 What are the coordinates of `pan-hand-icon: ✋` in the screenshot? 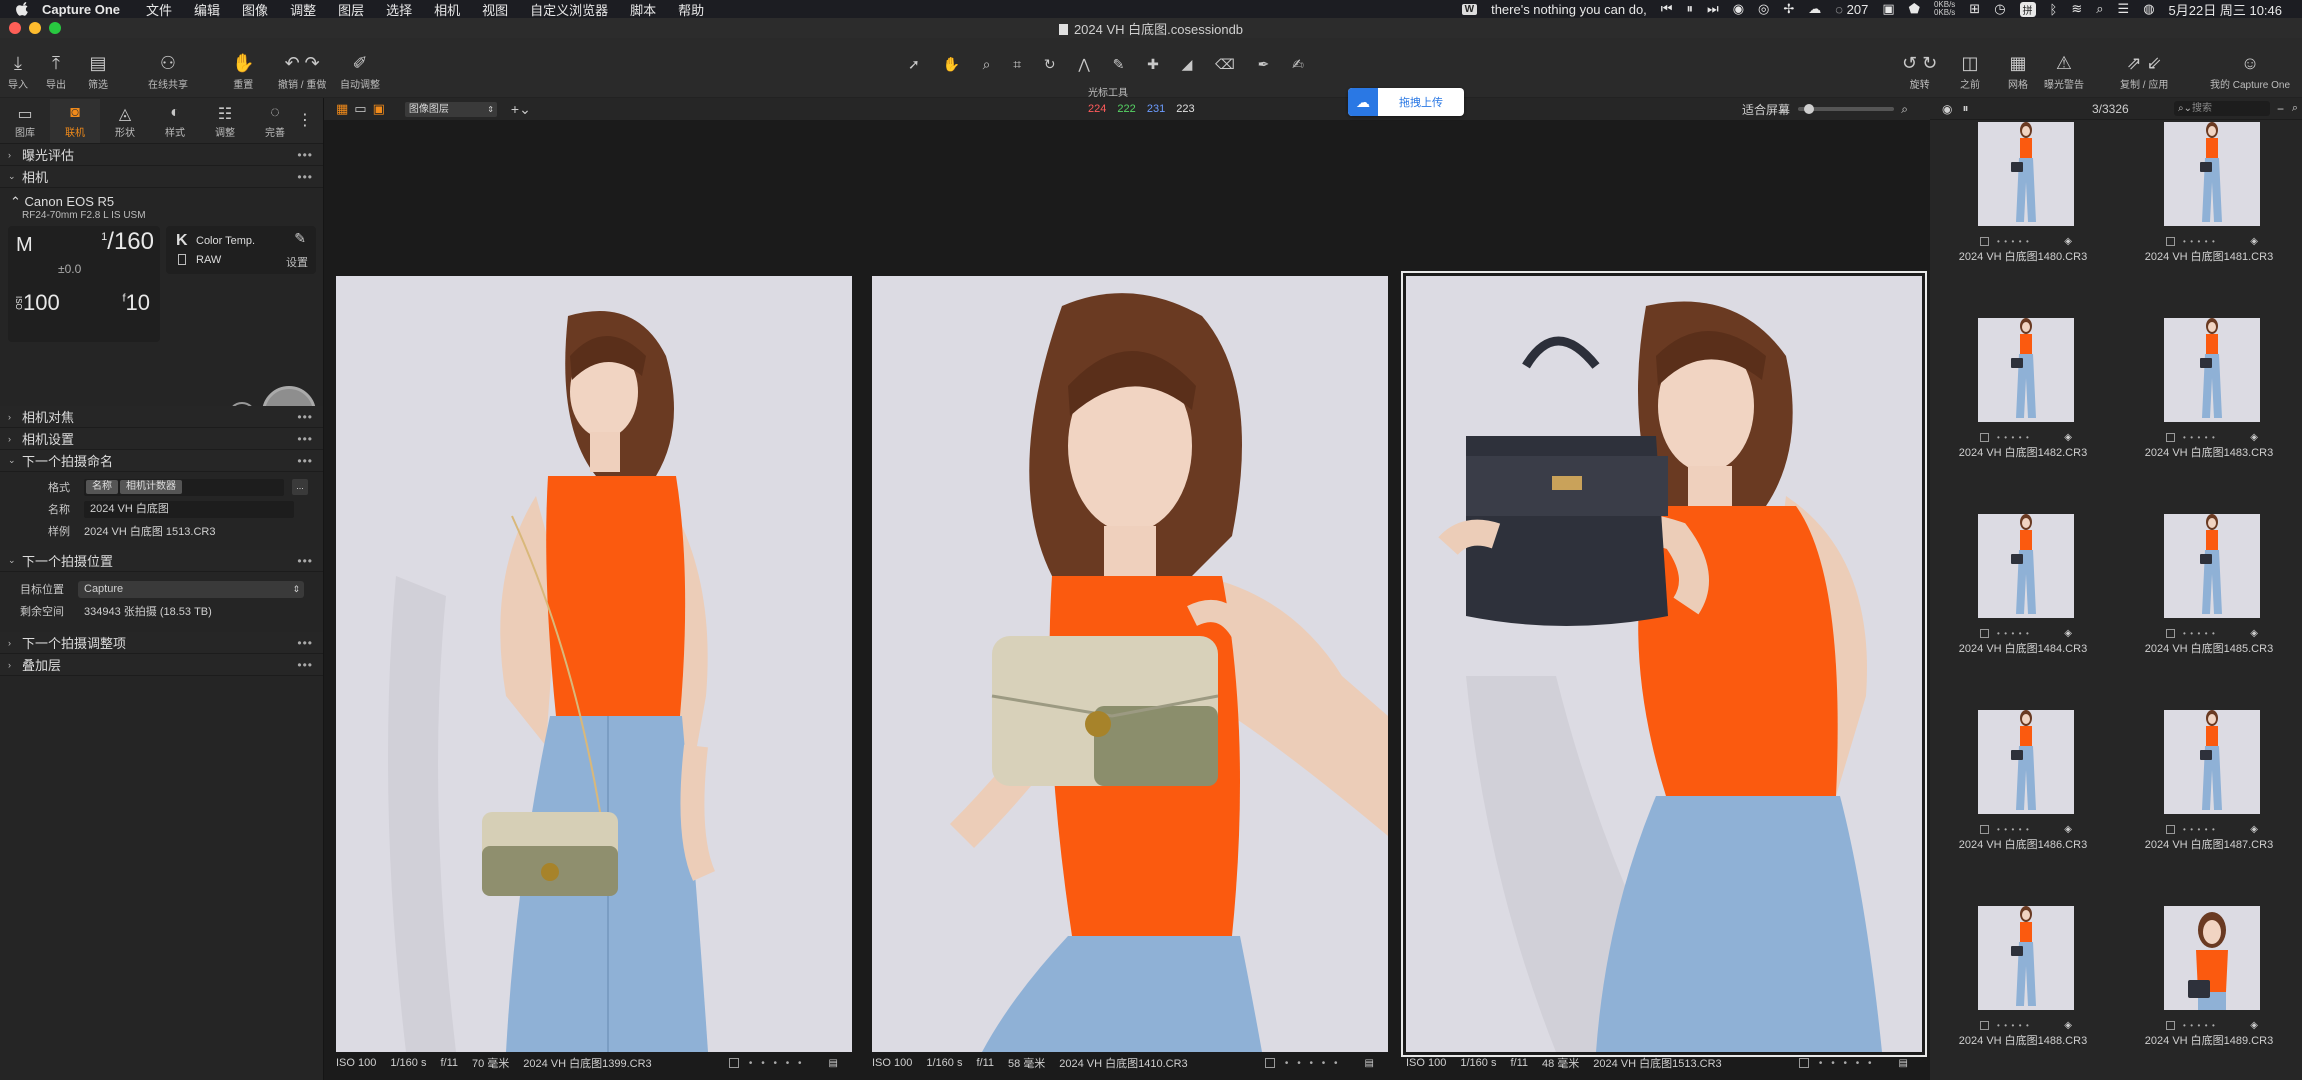 It's located at (950, 64).